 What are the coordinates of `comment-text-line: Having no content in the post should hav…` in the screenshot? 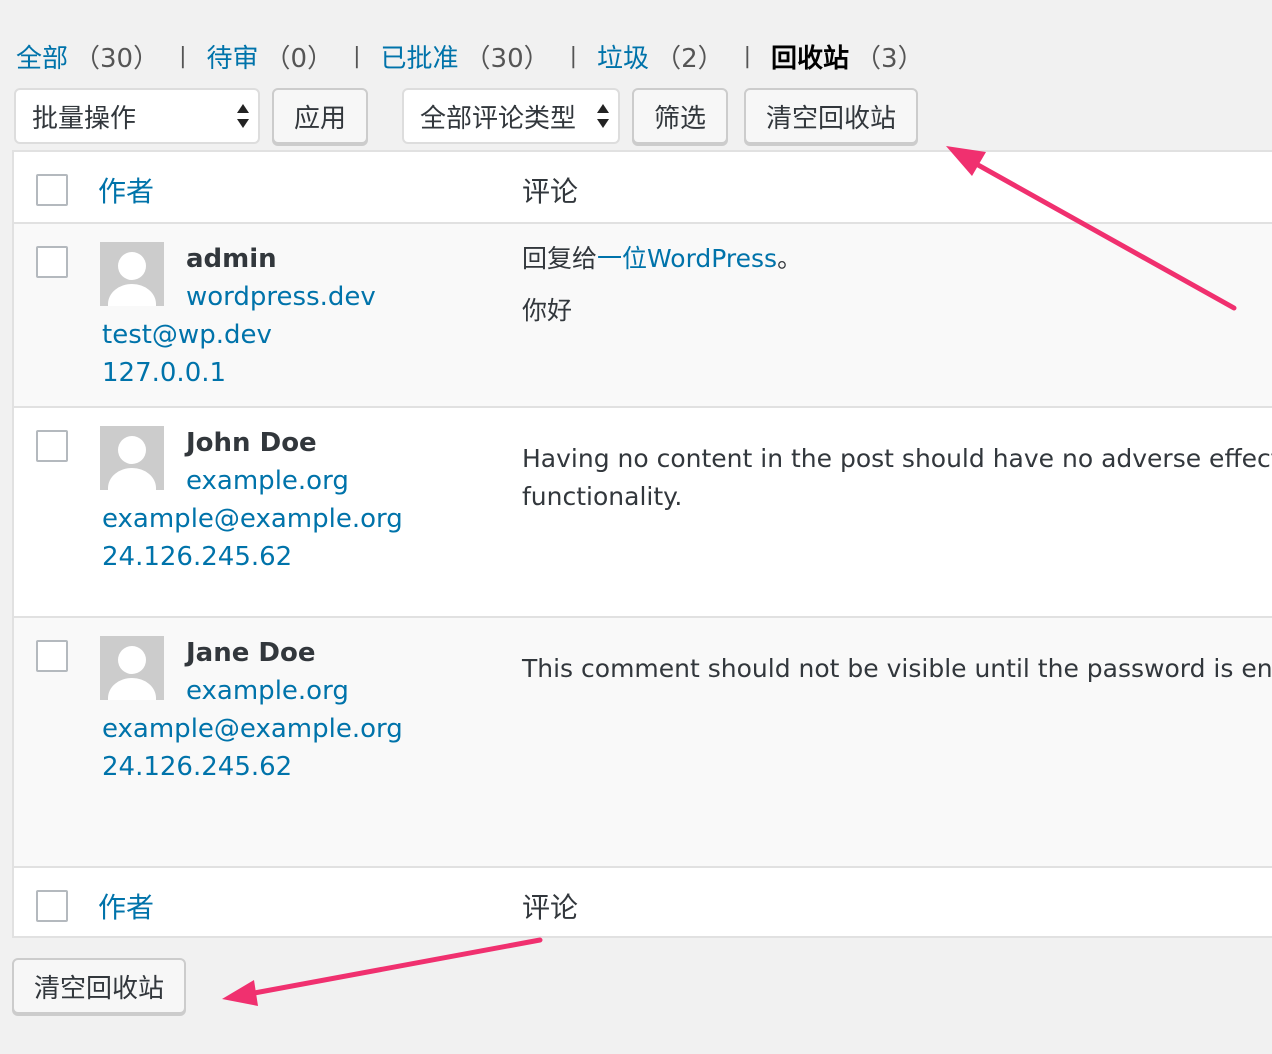 It's located at (897, 458).